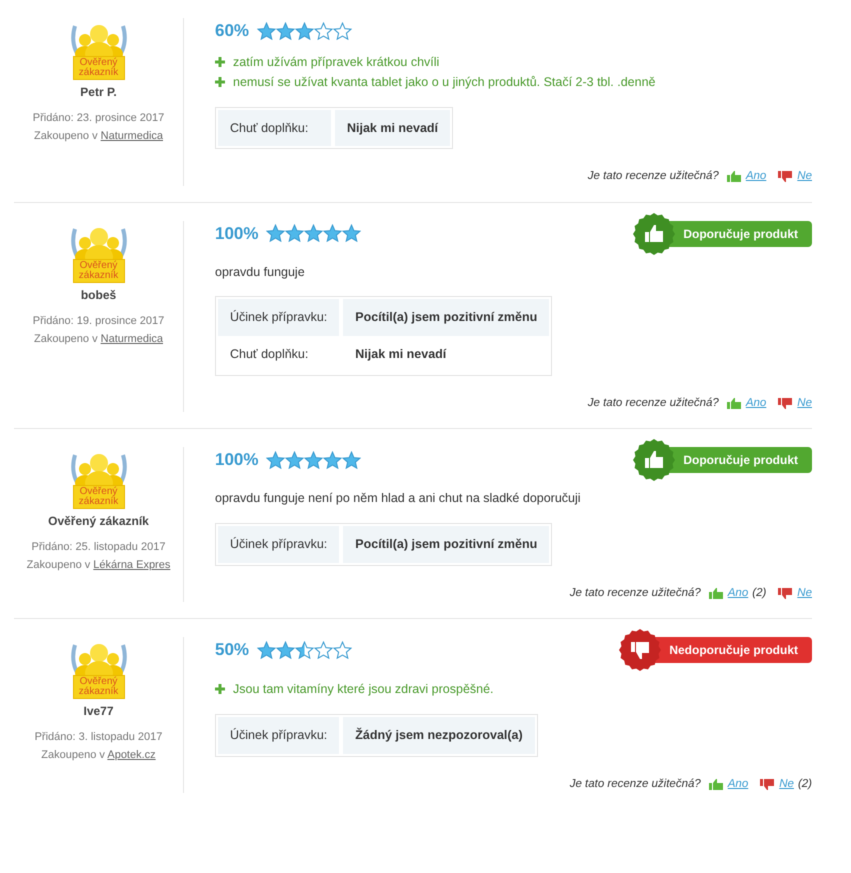  Describe the element at coordinates (336, 62) in the screenshot. I see `pro-text: zatím užívám přípravek krátkou chvíli` at that location.